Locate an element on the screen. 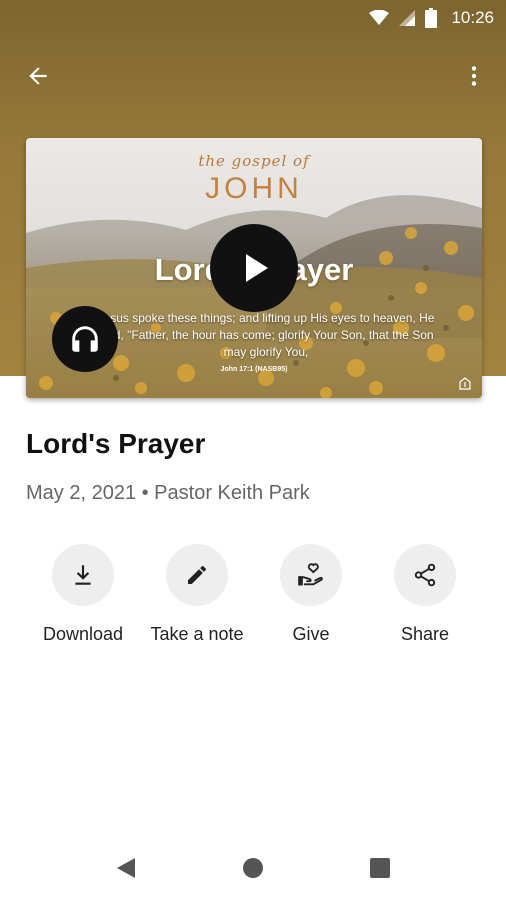 The image size is (506, 900). take-note-label: Take a note is located at coordinates (197, 634).